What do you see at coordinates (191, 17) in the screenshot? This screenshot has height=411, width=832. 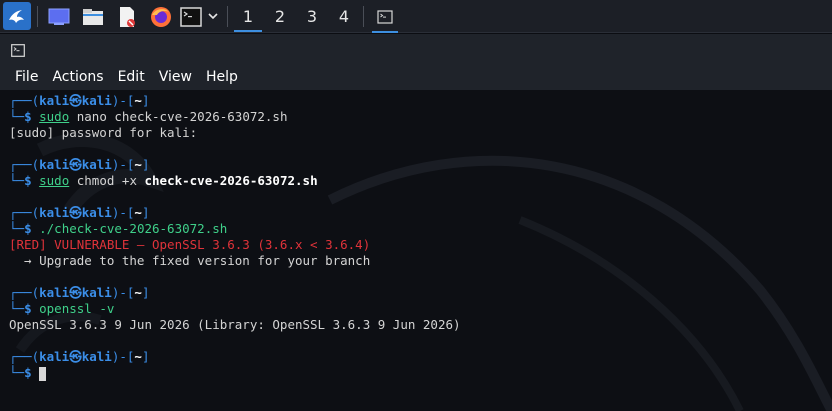 I see `terminal-icon` at bounding box center [191, 17].